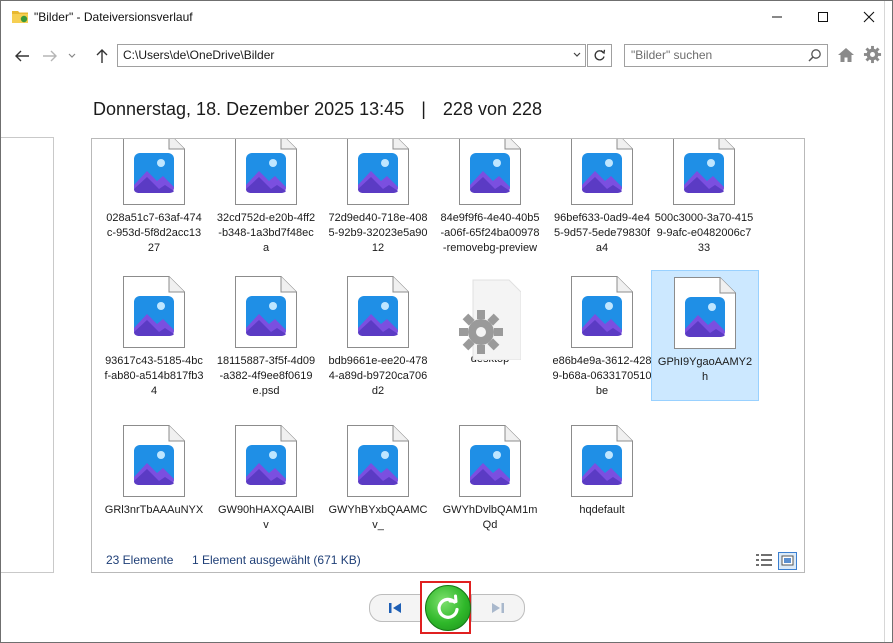  I want to click on file-item: GWYhBYxbQAAMCv_, so click(378, 479).